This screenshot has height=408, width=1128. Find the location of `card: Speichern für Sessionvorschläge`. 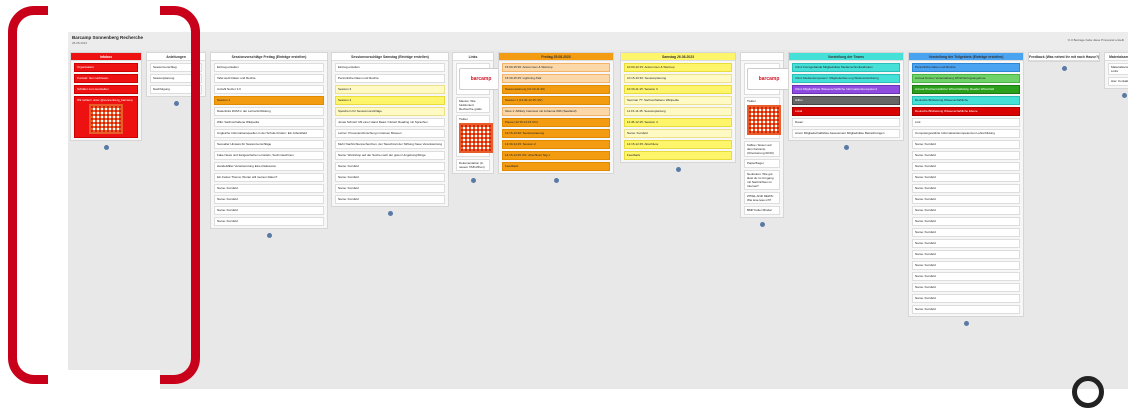

card: Speichern für Sessionvorschläge is located at coordinates (390, 111).